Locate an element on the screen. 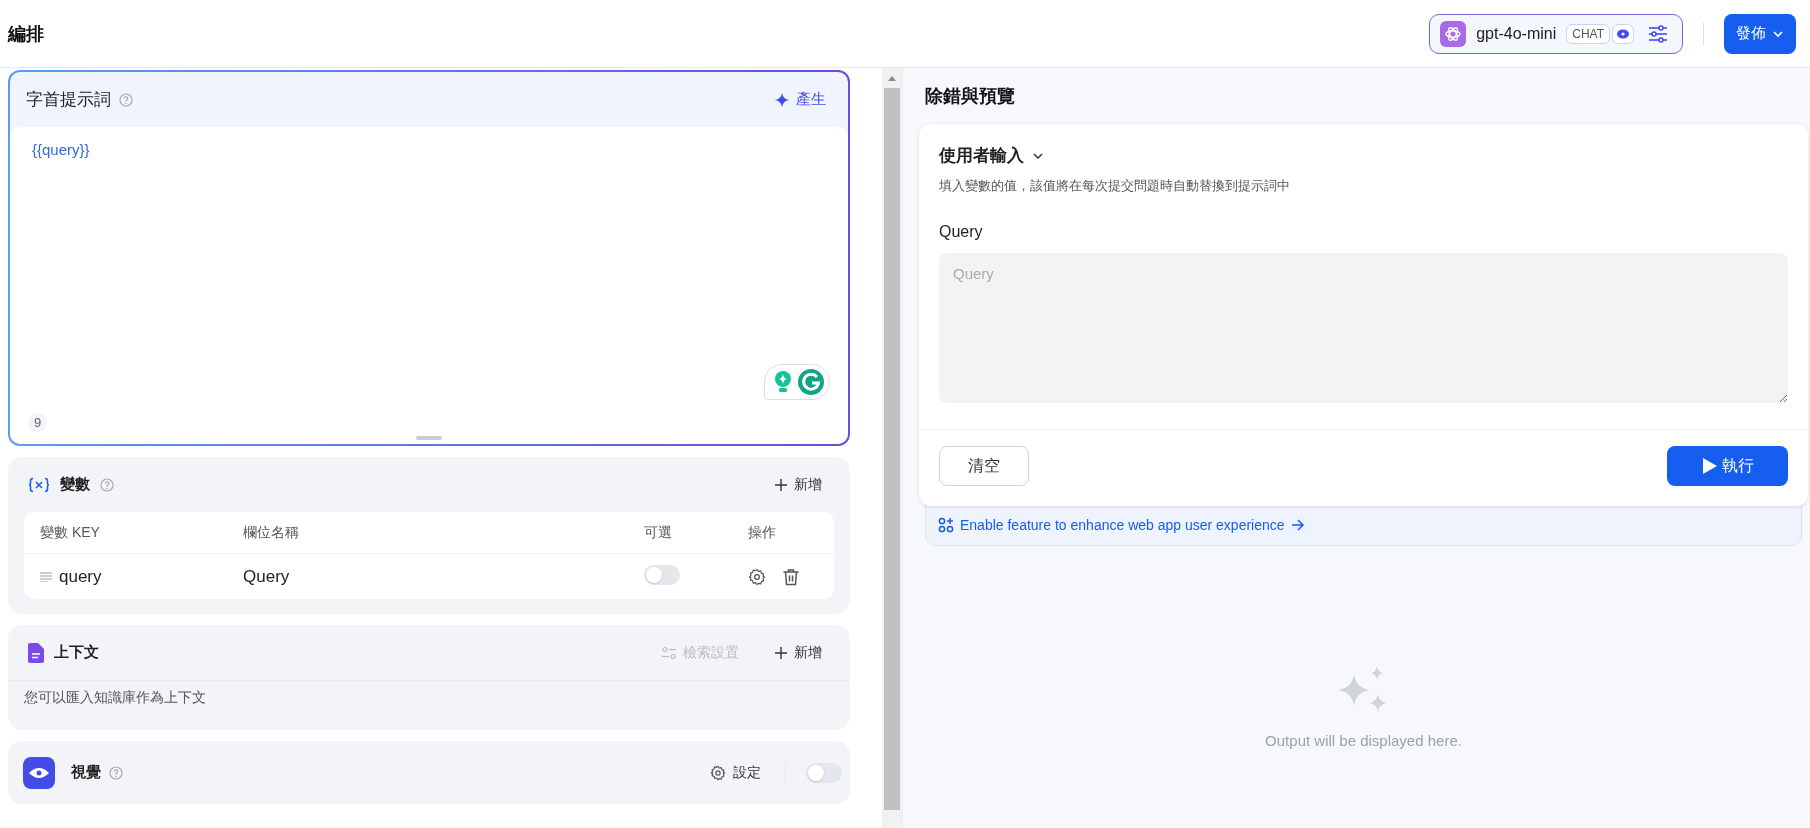 The height and width of the screenshot is (828, 1810). delete-icon is located at coordinates (791, 576).